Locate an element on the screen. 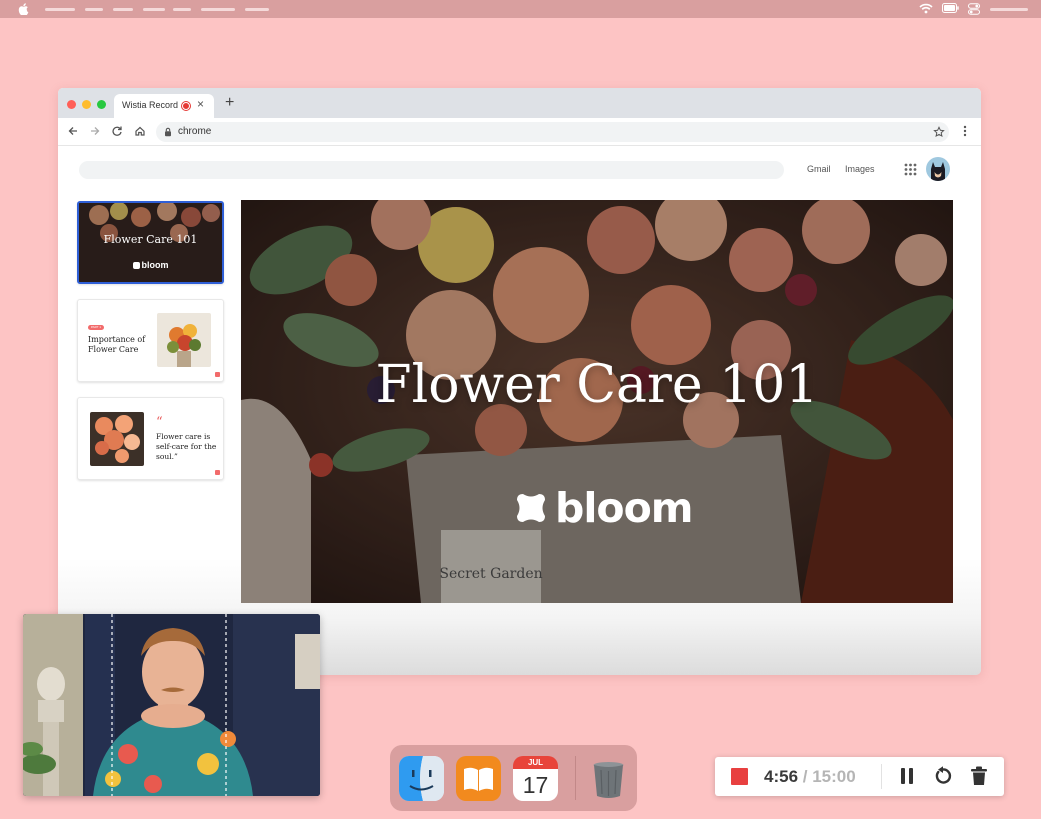  browser-toolbar: chrome is located at coordinates (519, 132).